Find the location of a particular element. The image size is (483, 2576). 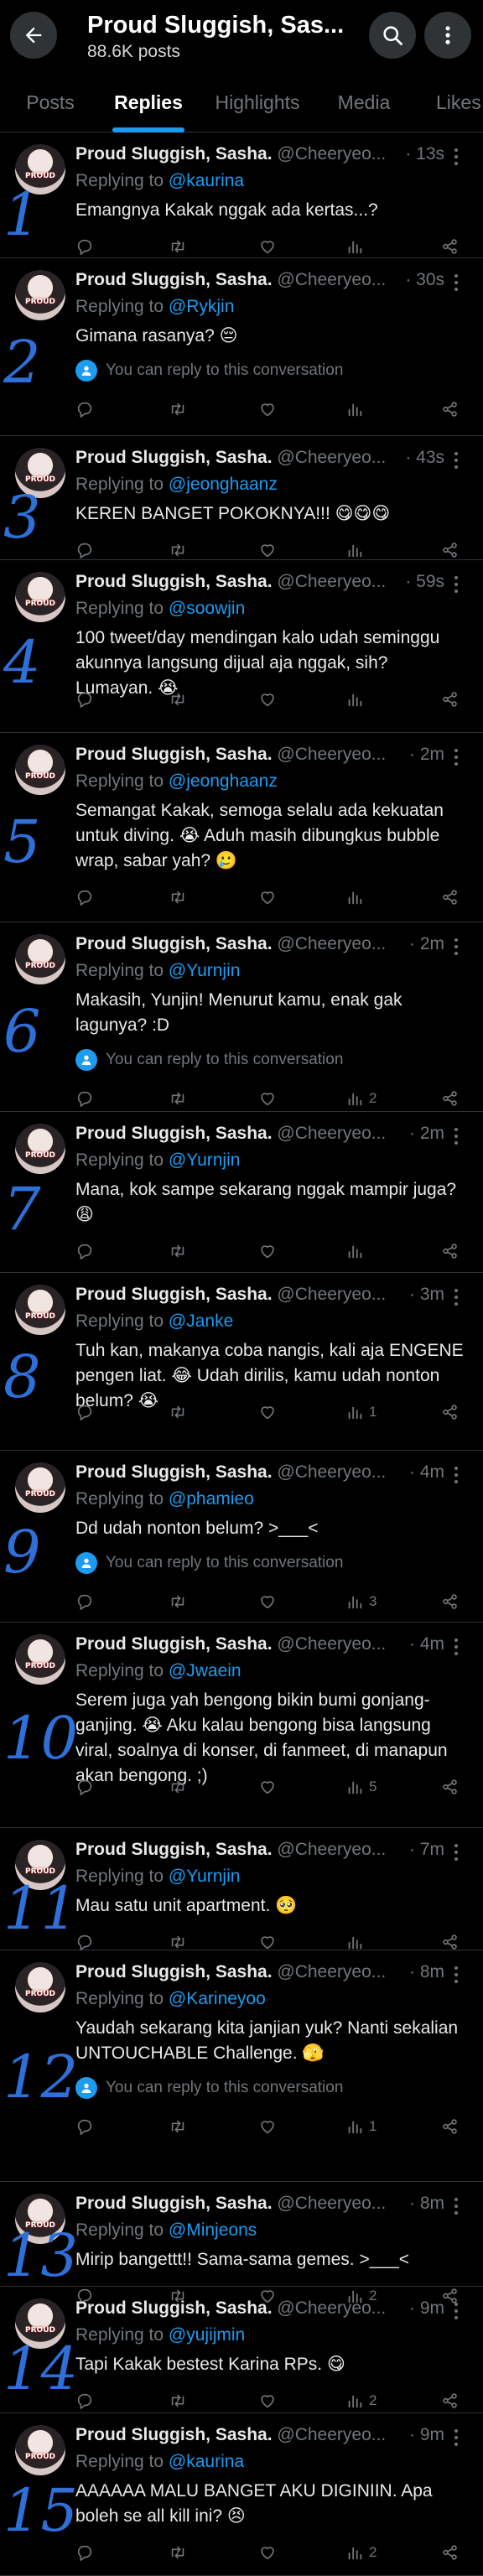

timestamp: · 7m is located at coordinates (425, 1850).